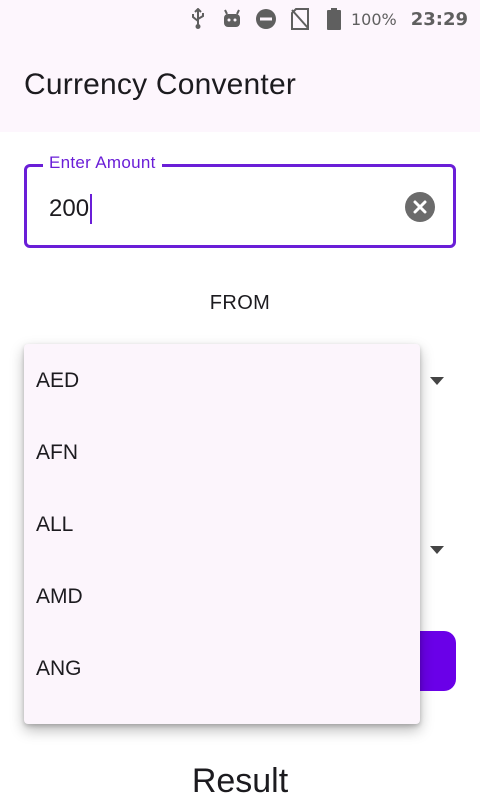 The width and height of the screenshot is (480, 800). Describe the element at coordinates (222, 453) in the screenshot. I see `dropdown-item-afn: AFN` at that location.